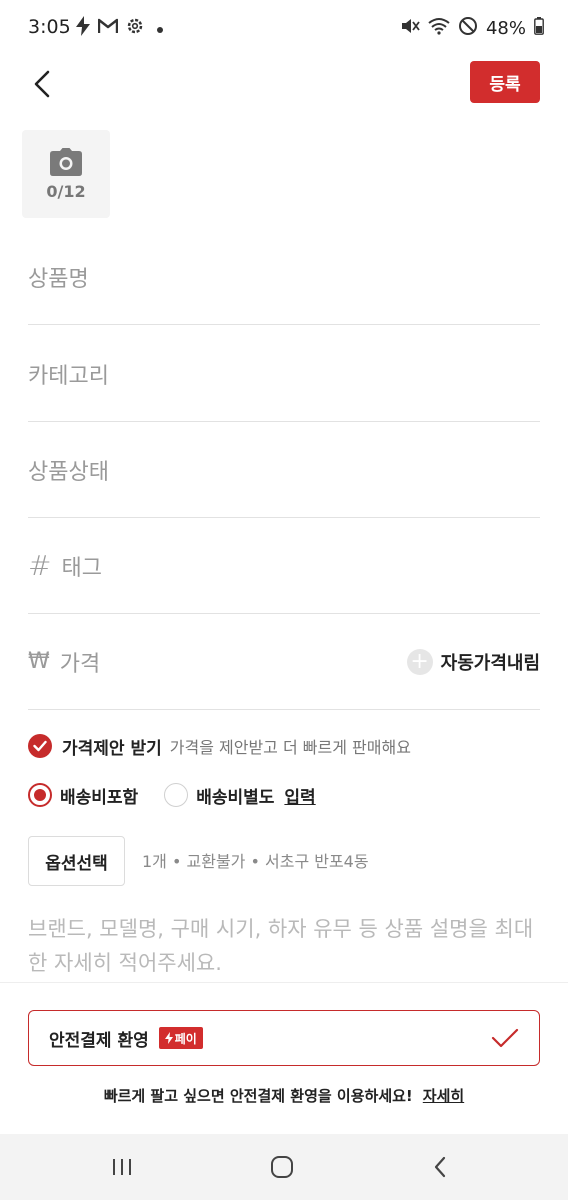  I want to click on auto-price-button: + 자동가격내림, so click(473, 662).